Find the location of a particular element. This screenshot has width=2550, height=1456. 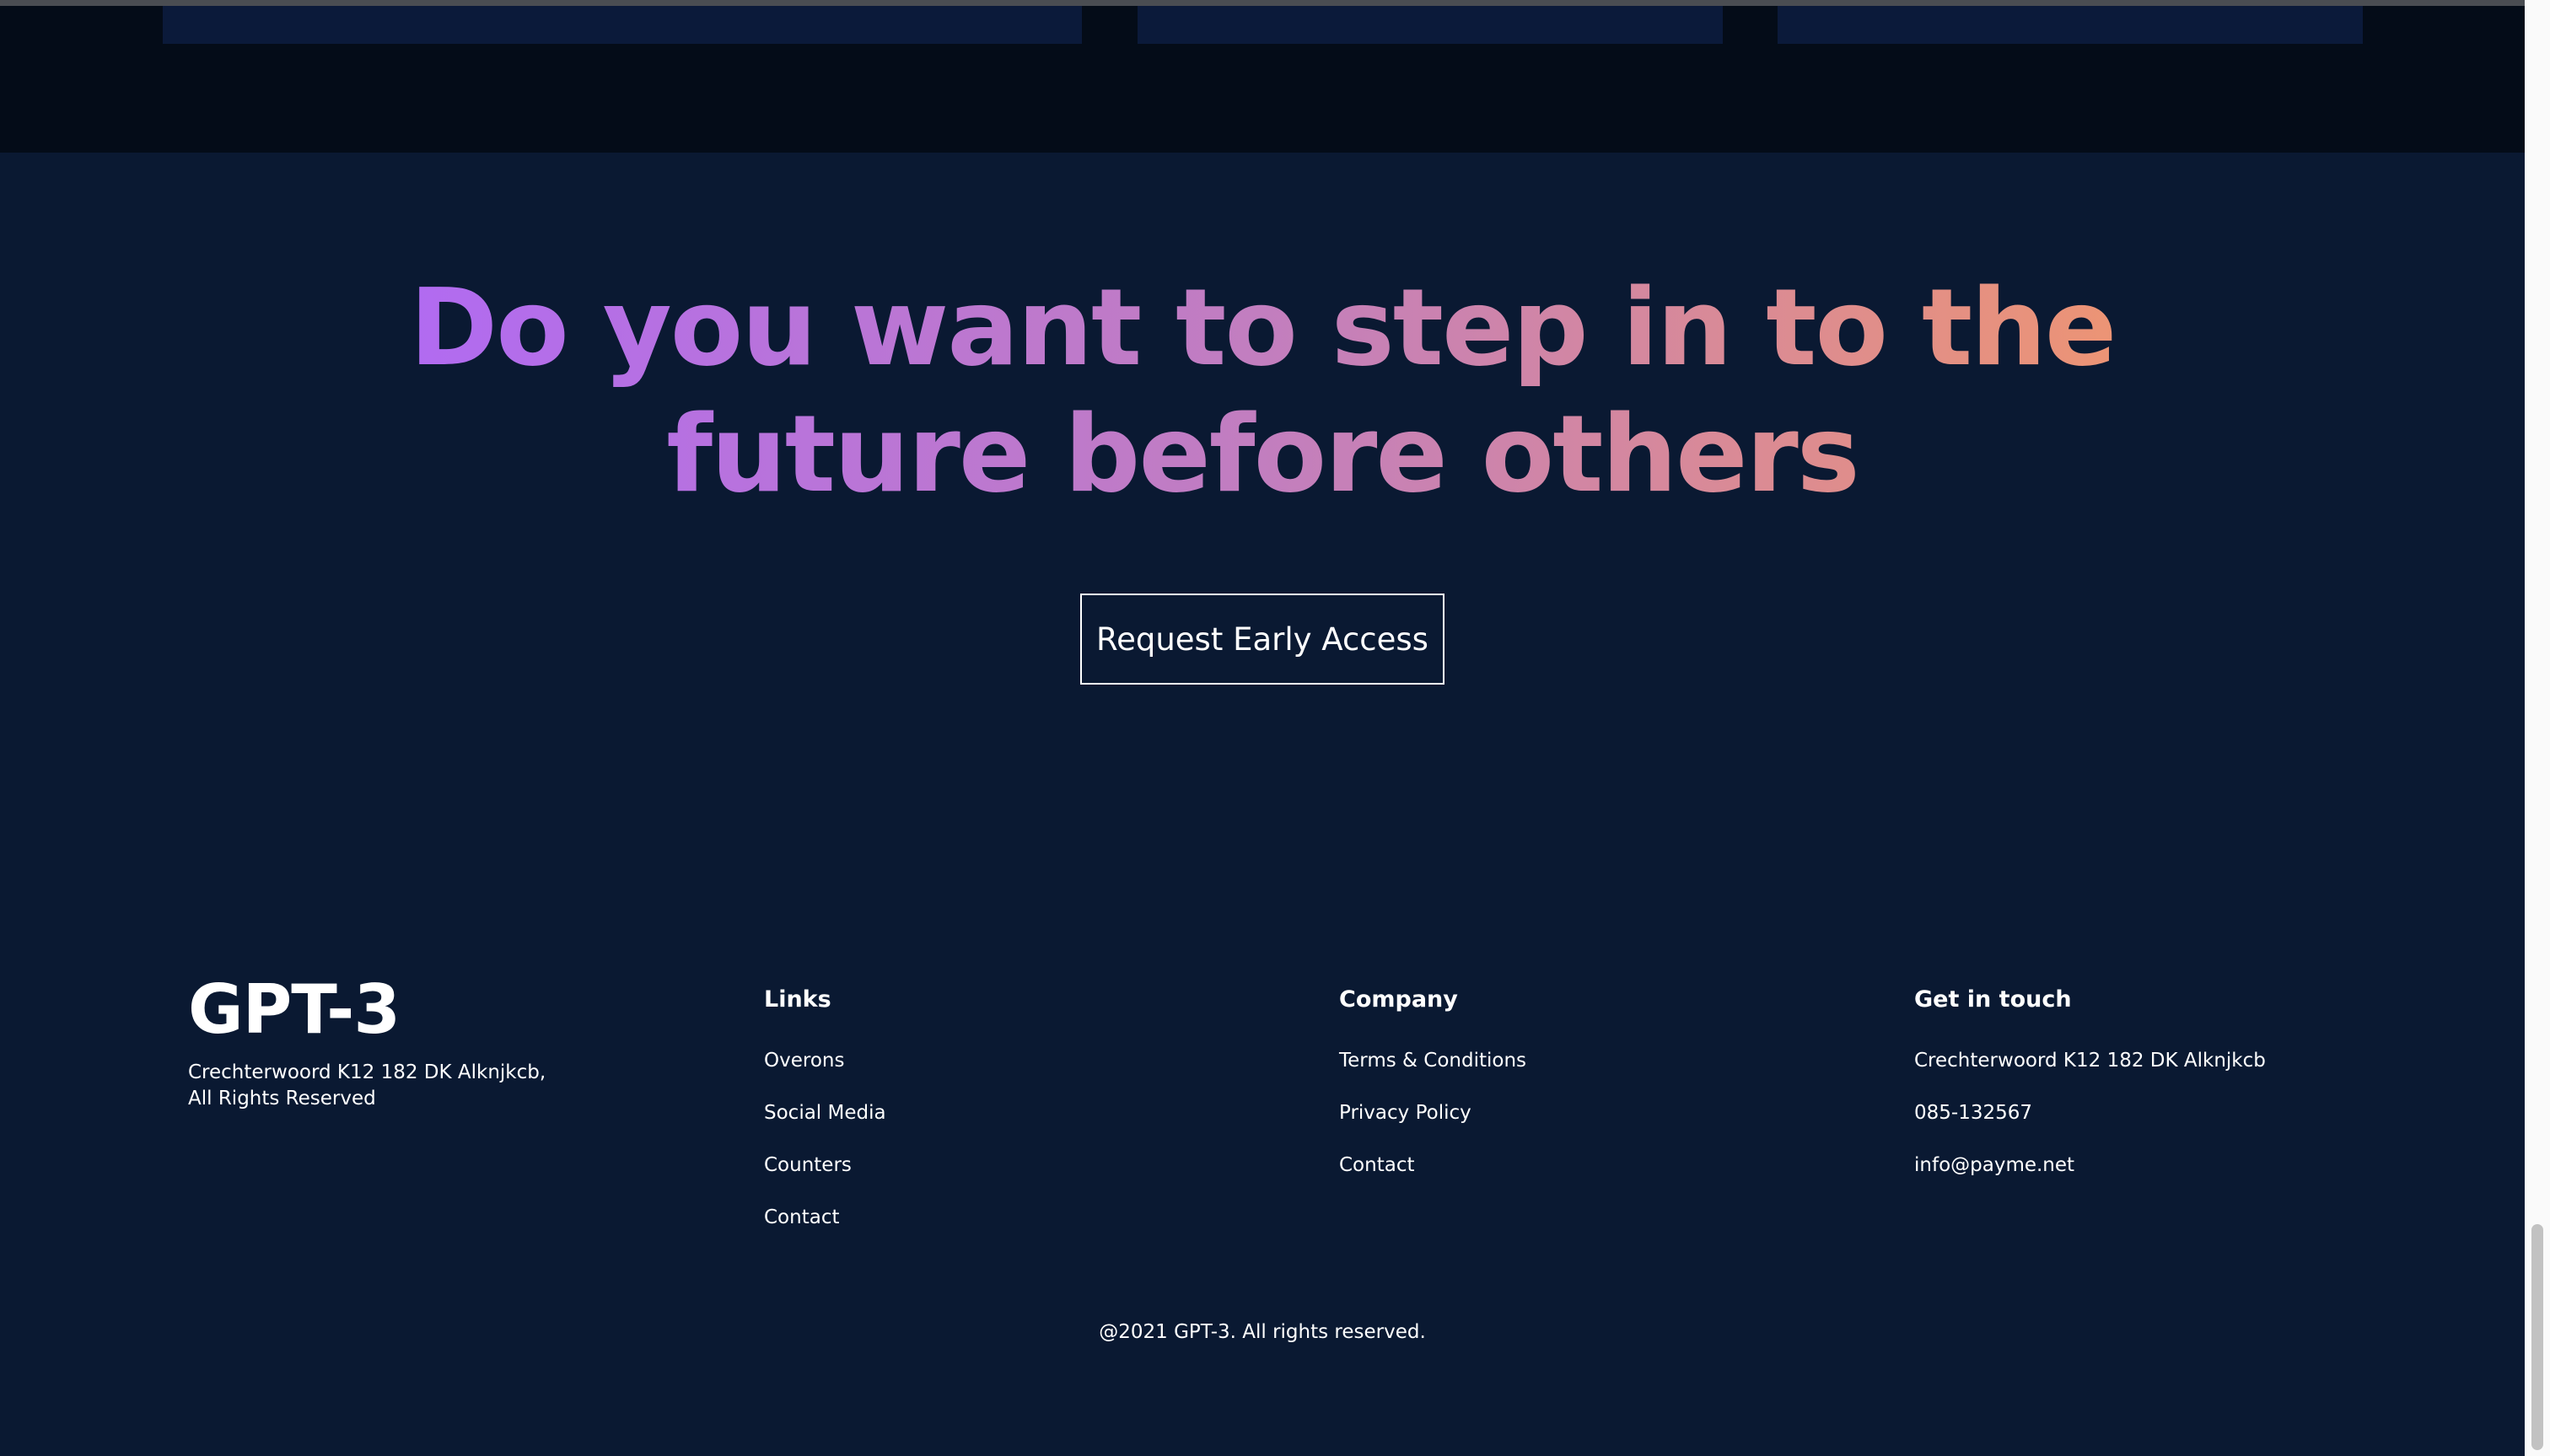

contact-phone: 085-132567 is located at coordinates (2090, 1126).